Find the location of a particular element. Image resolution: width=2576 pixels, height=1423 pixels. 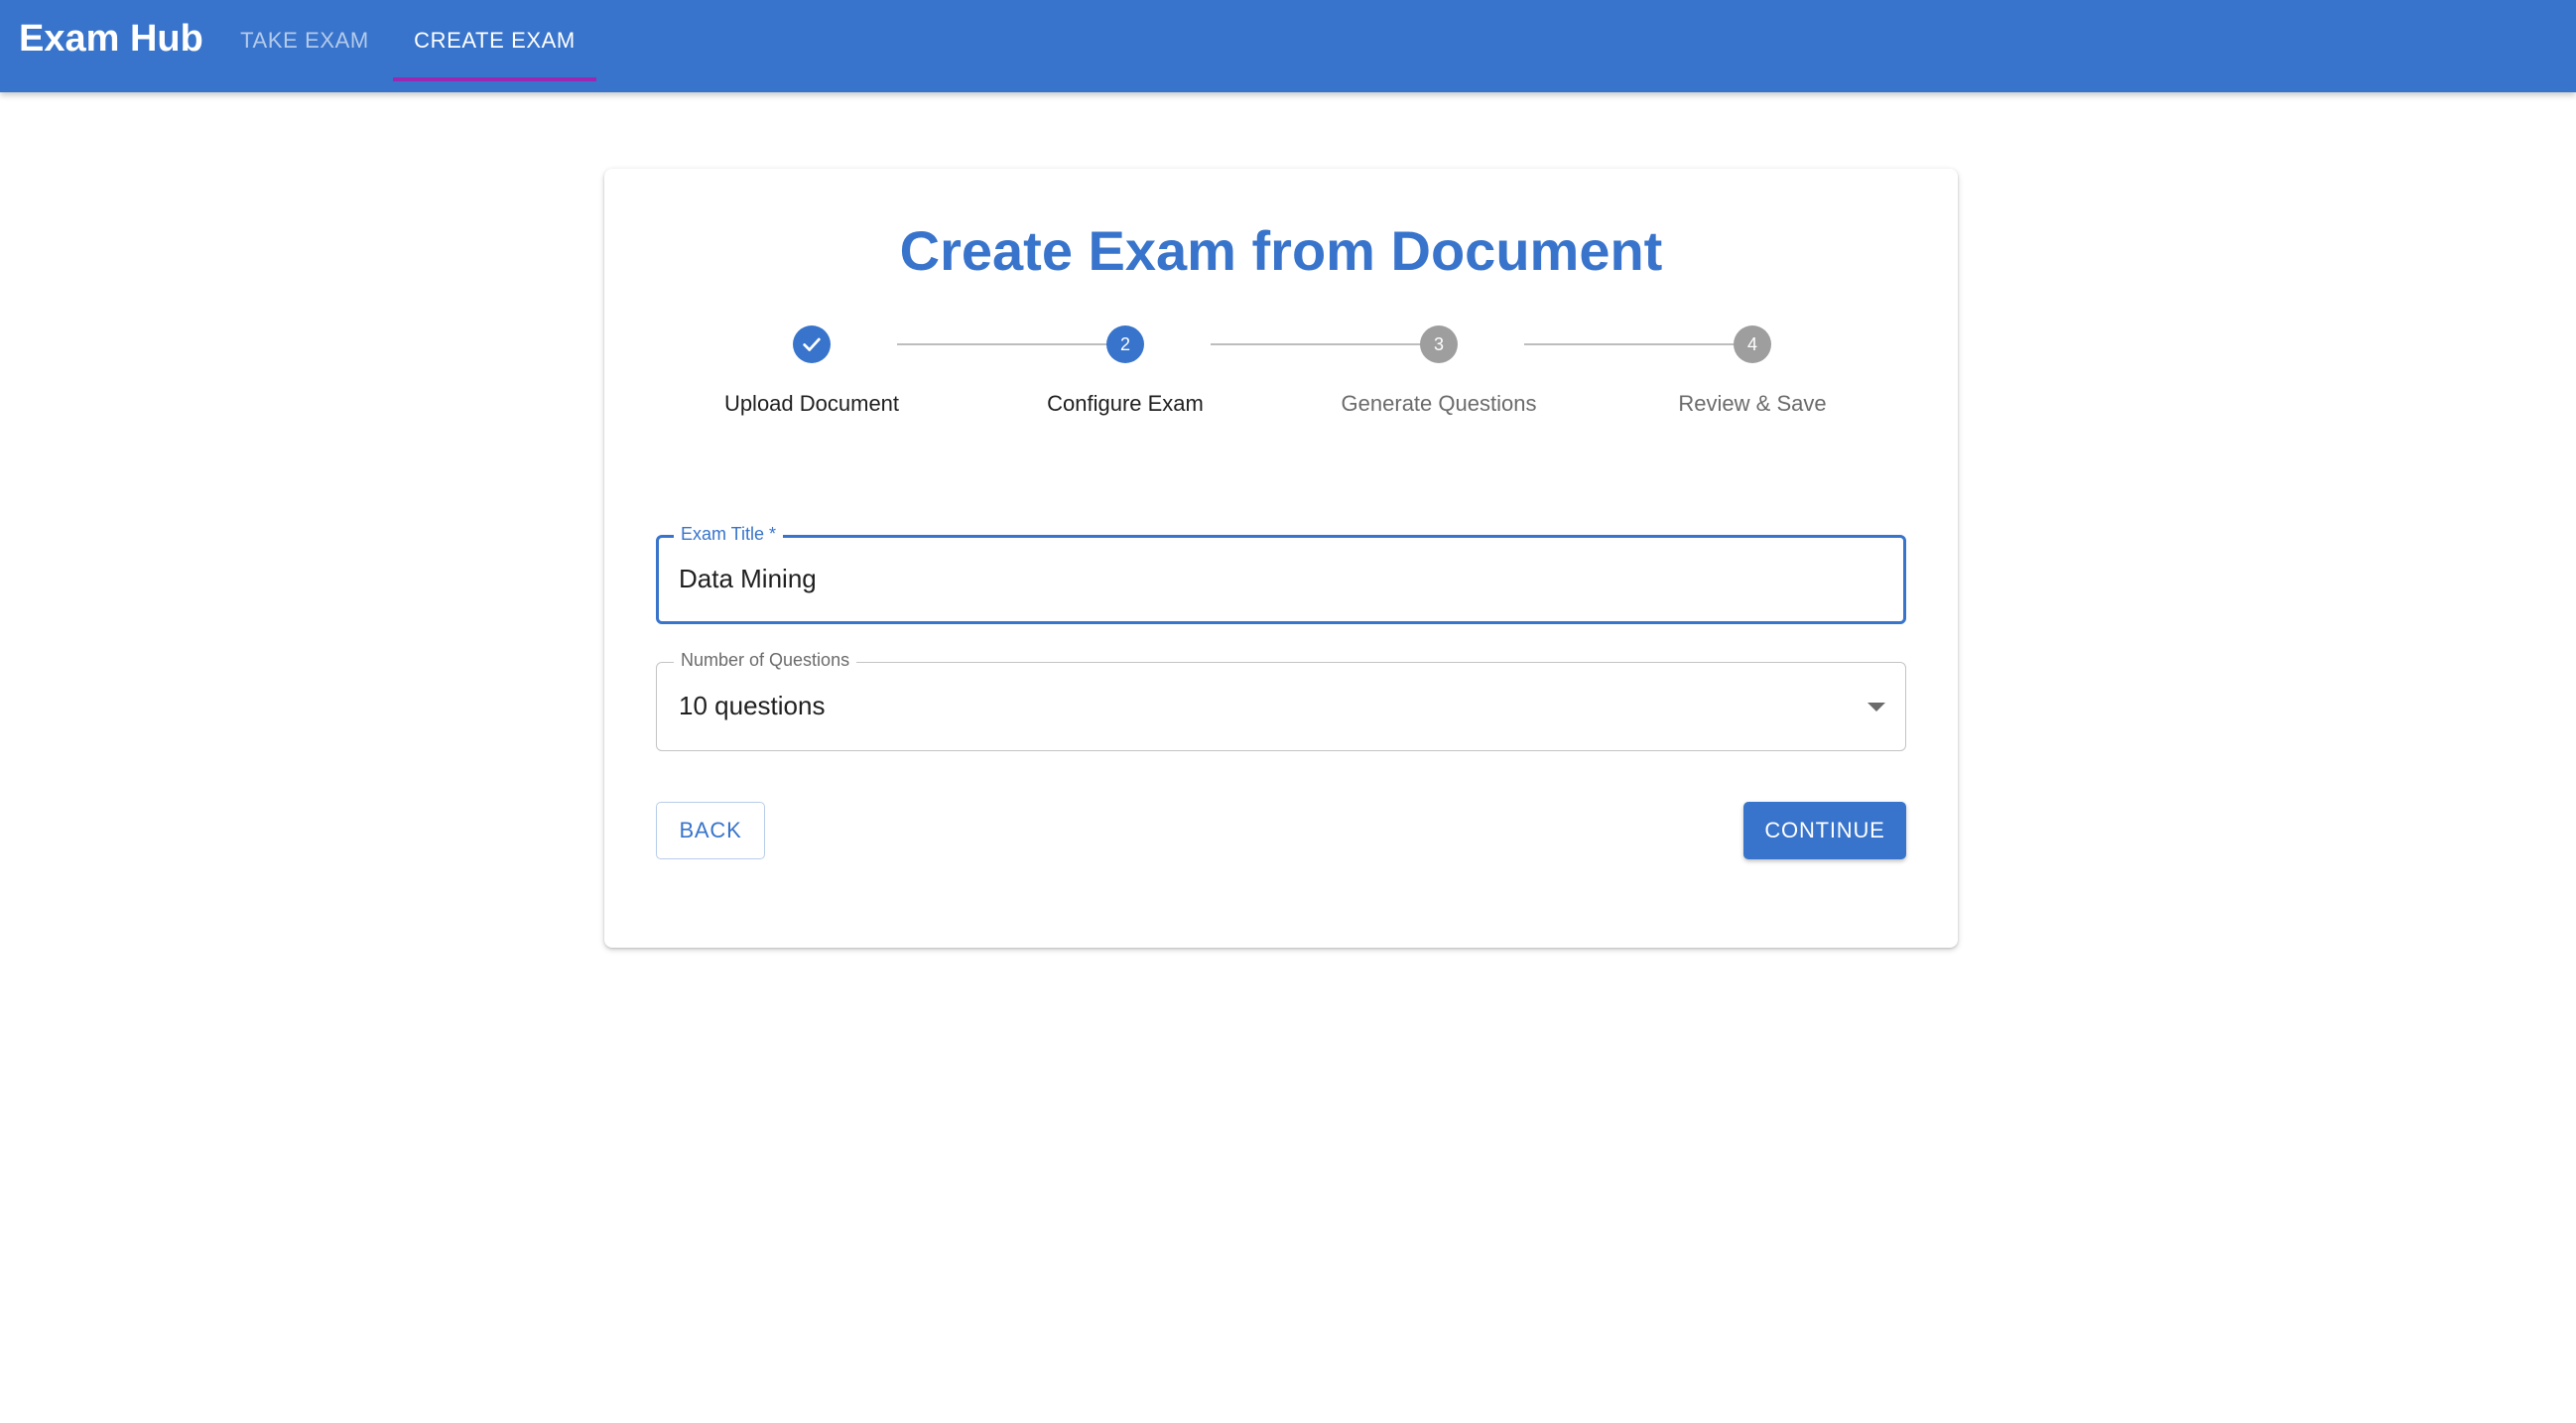

app-bar: Exam Hub TAKE EXAM CREATE EXAM is located at coordinates (1288, 46).